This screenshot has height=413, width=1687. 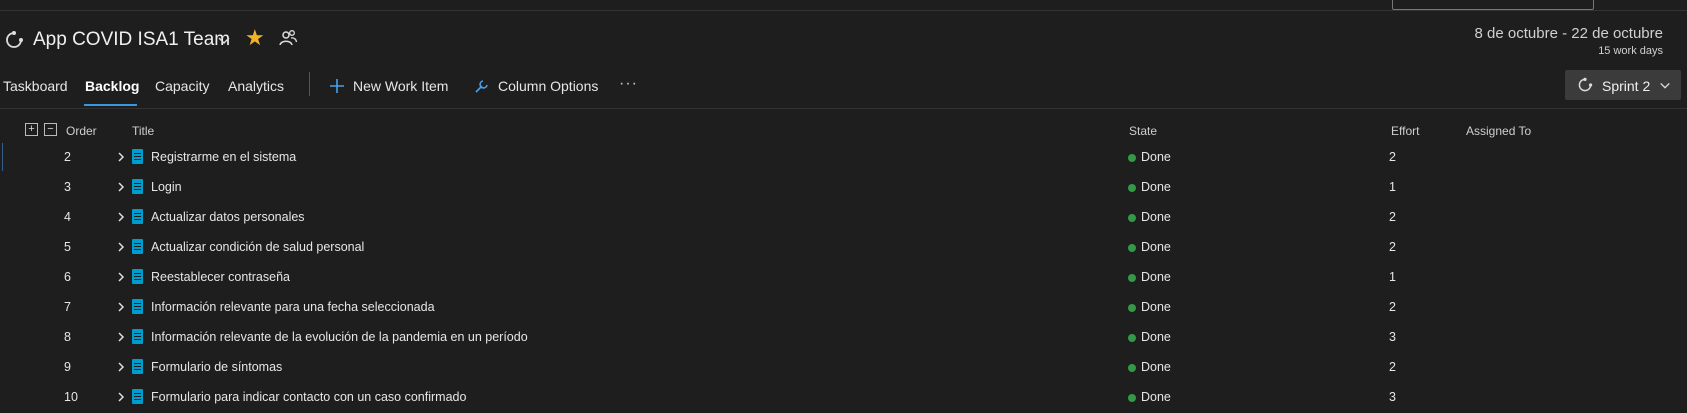 I want to click on row-effort: 3, so click(x=1392, y=337).